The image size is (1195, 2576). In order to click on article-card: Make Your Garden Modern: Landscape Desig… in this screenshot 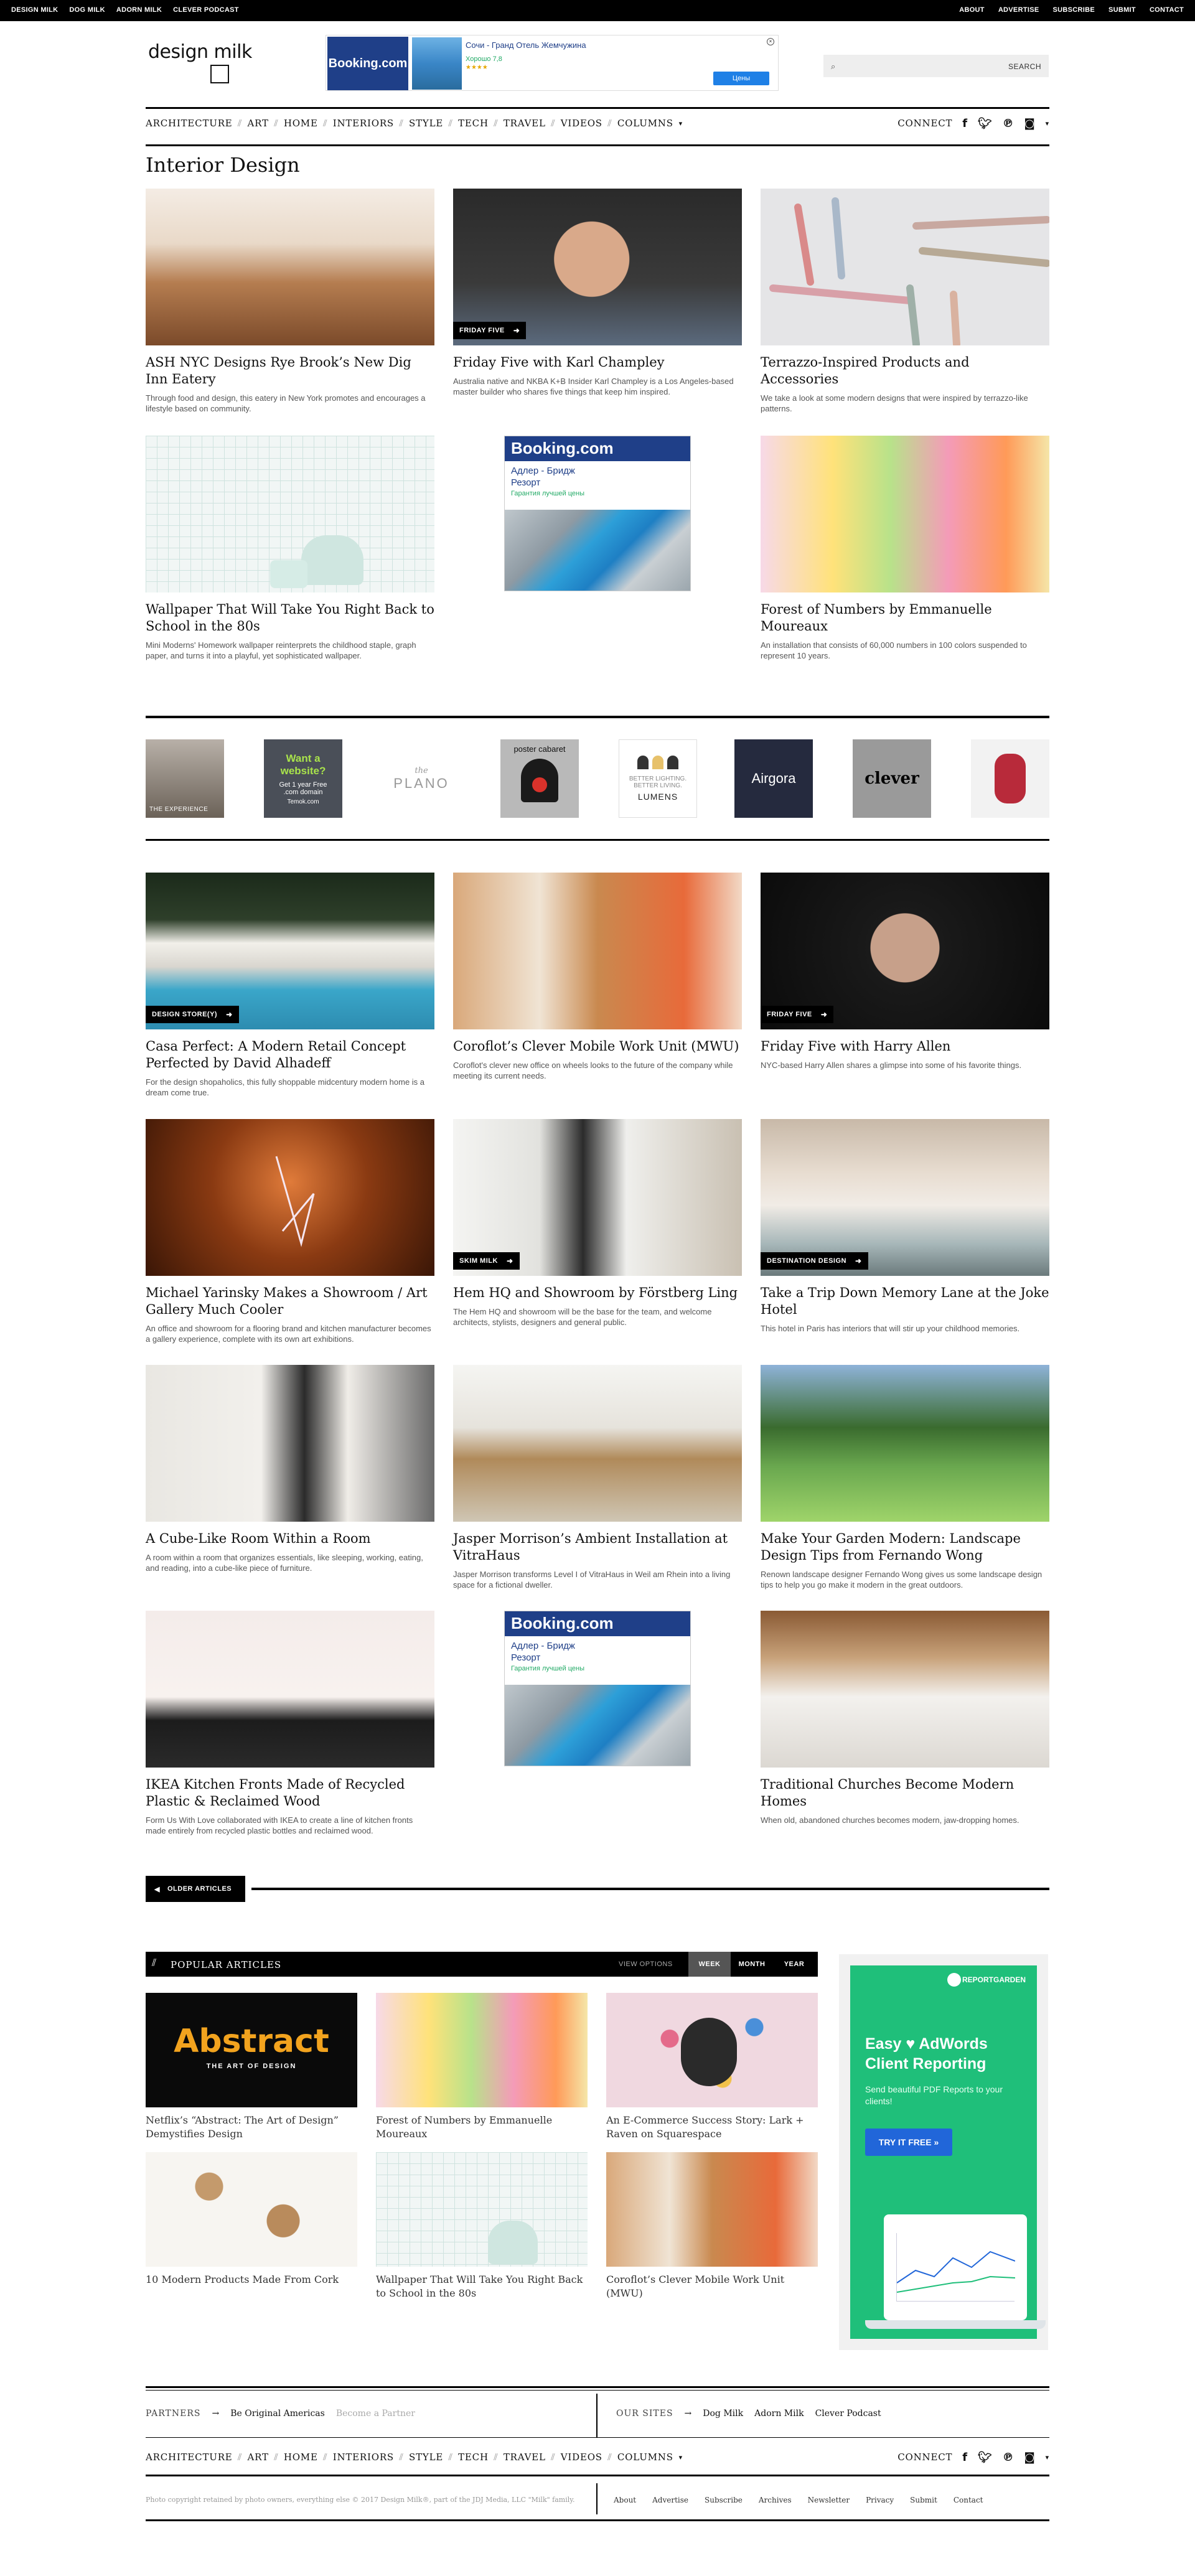, I will do `click(905, 1477)`.